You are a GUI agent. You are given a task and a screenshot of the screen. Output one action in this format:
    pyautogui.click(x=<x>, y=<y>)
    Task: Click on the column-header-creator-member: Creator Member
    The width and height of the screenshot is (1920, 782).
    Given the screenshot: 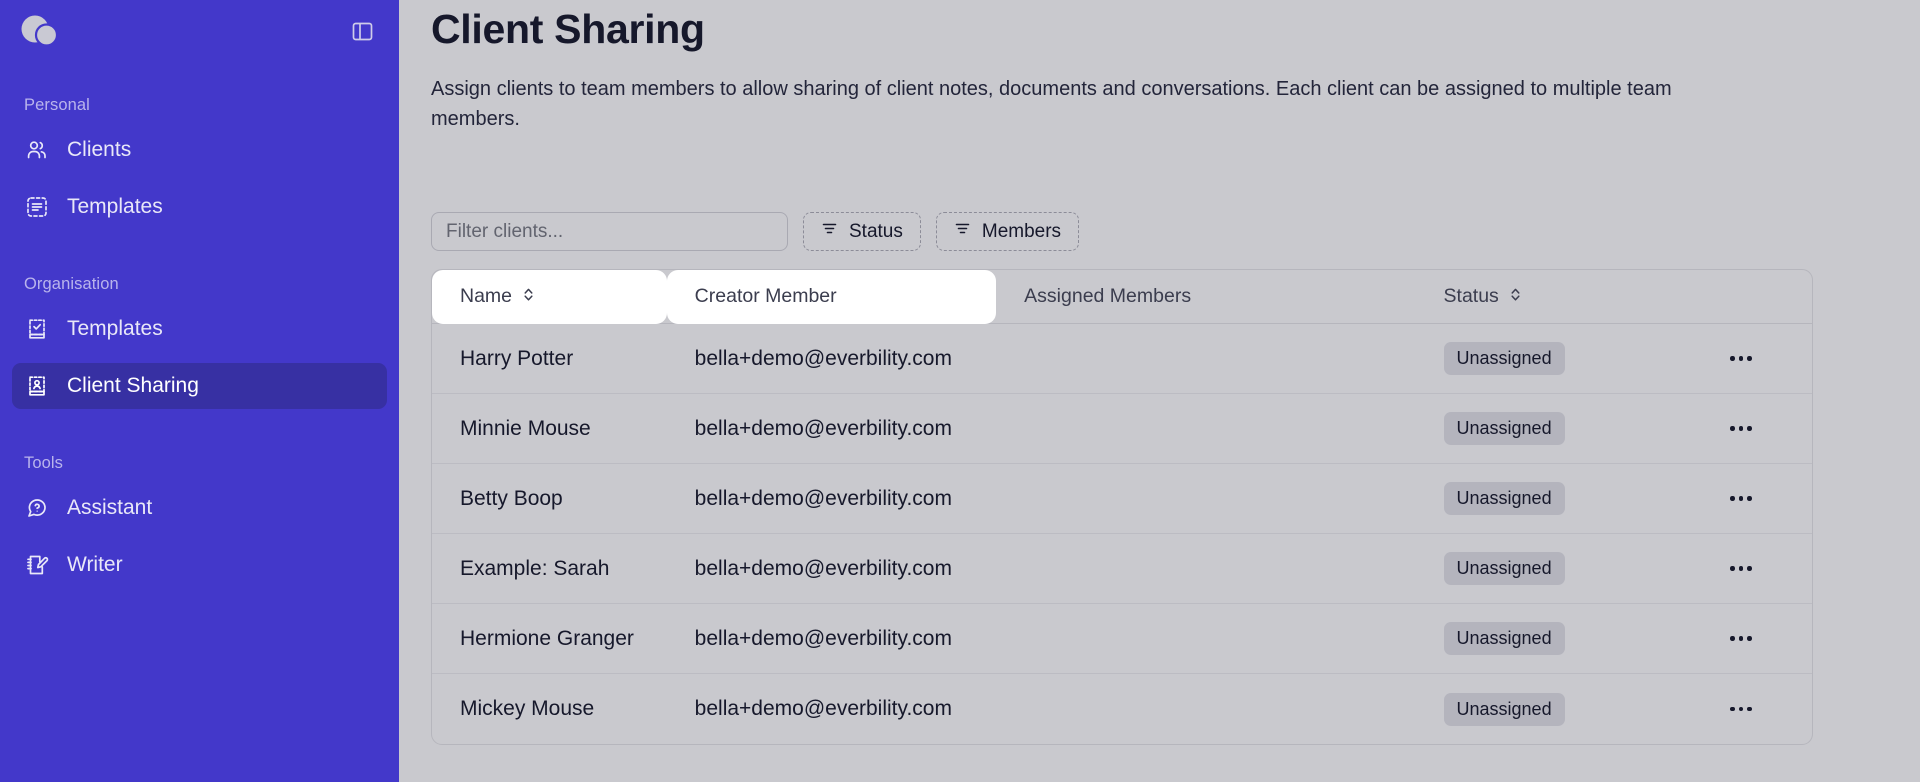 What is the action you would take?
    pyautogui.click(x=831, y=297)
    